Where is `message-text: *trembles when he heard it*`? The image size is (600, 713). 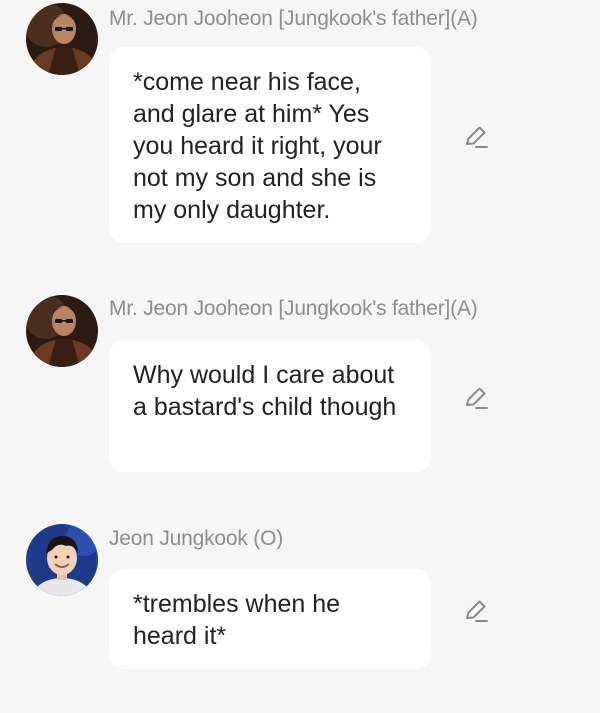 message-text: *trembles when he heard it* is located at coordinates (237, 620).